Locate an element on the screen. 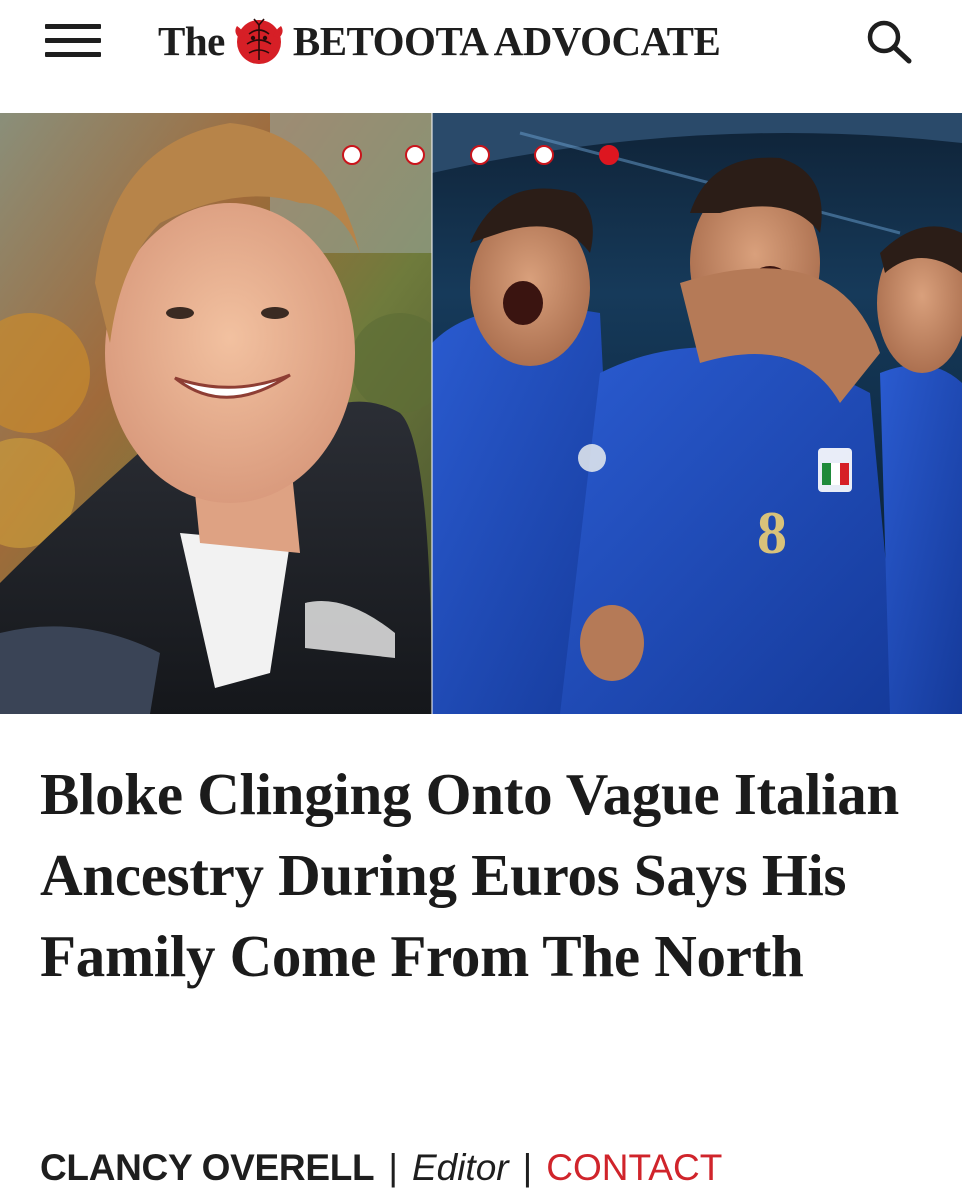 The image size is (962, 1200). red-crest-emblem-icon is located at coordinates (259, 41).